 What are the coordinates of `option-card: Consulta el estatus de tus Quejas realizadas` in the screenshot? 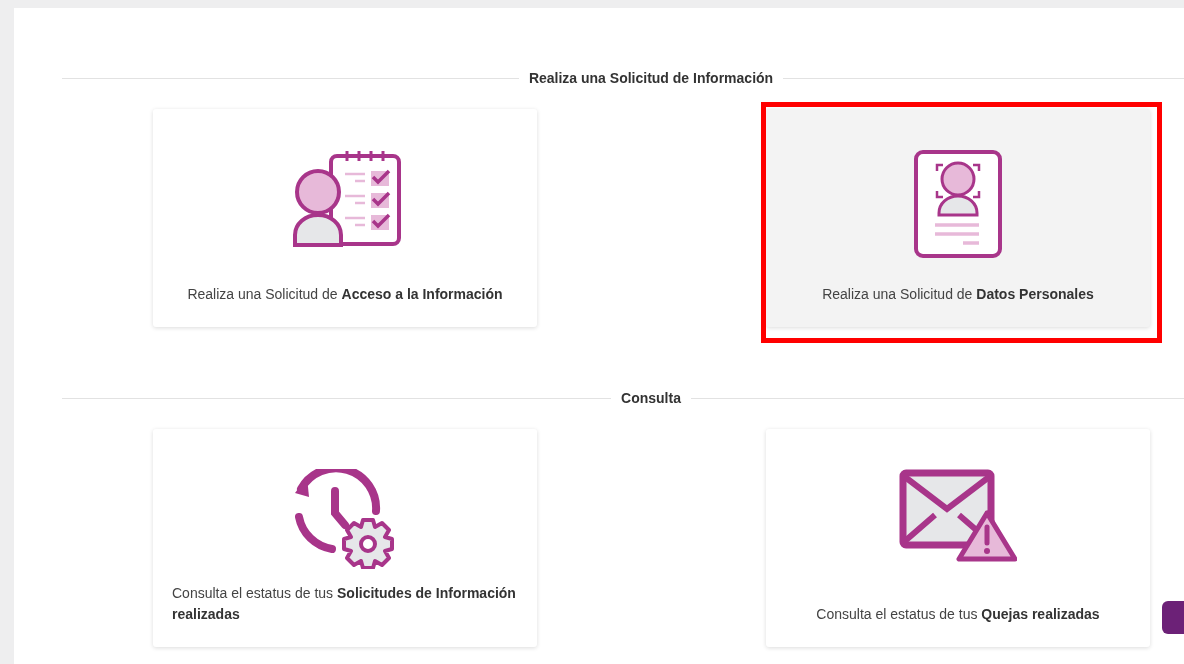 It's located at (958, 538).